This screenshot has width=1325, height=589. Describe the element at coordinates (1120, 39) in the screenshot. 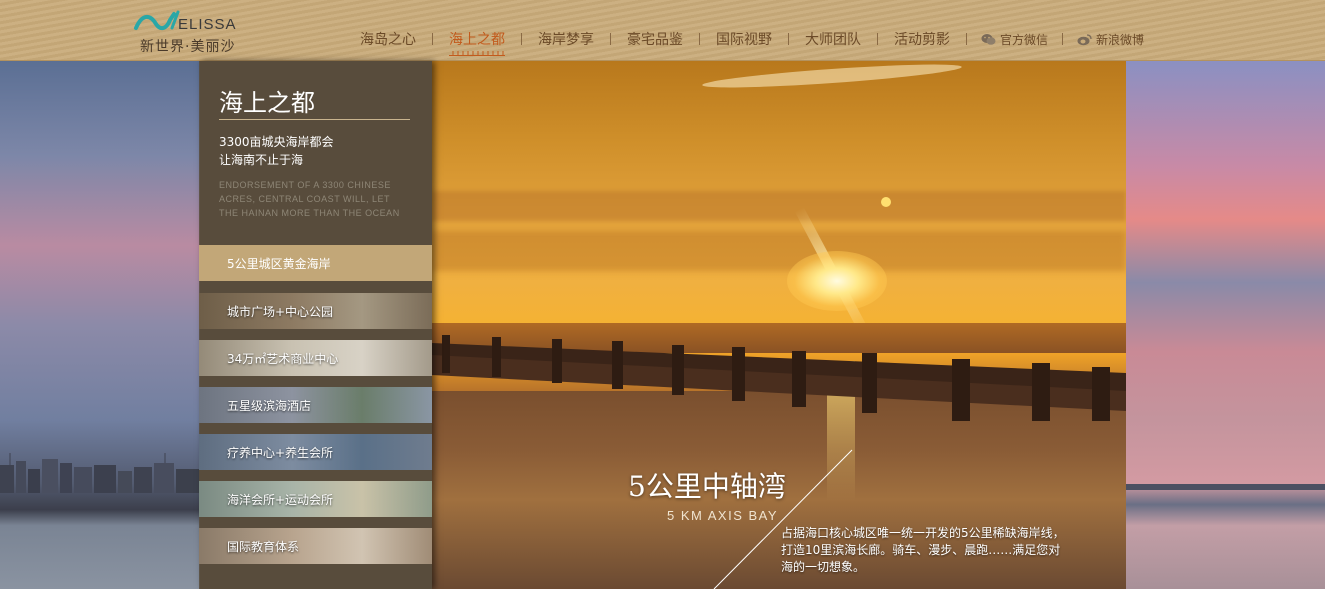

I see `weibo-label: 新浪微博` at that location.